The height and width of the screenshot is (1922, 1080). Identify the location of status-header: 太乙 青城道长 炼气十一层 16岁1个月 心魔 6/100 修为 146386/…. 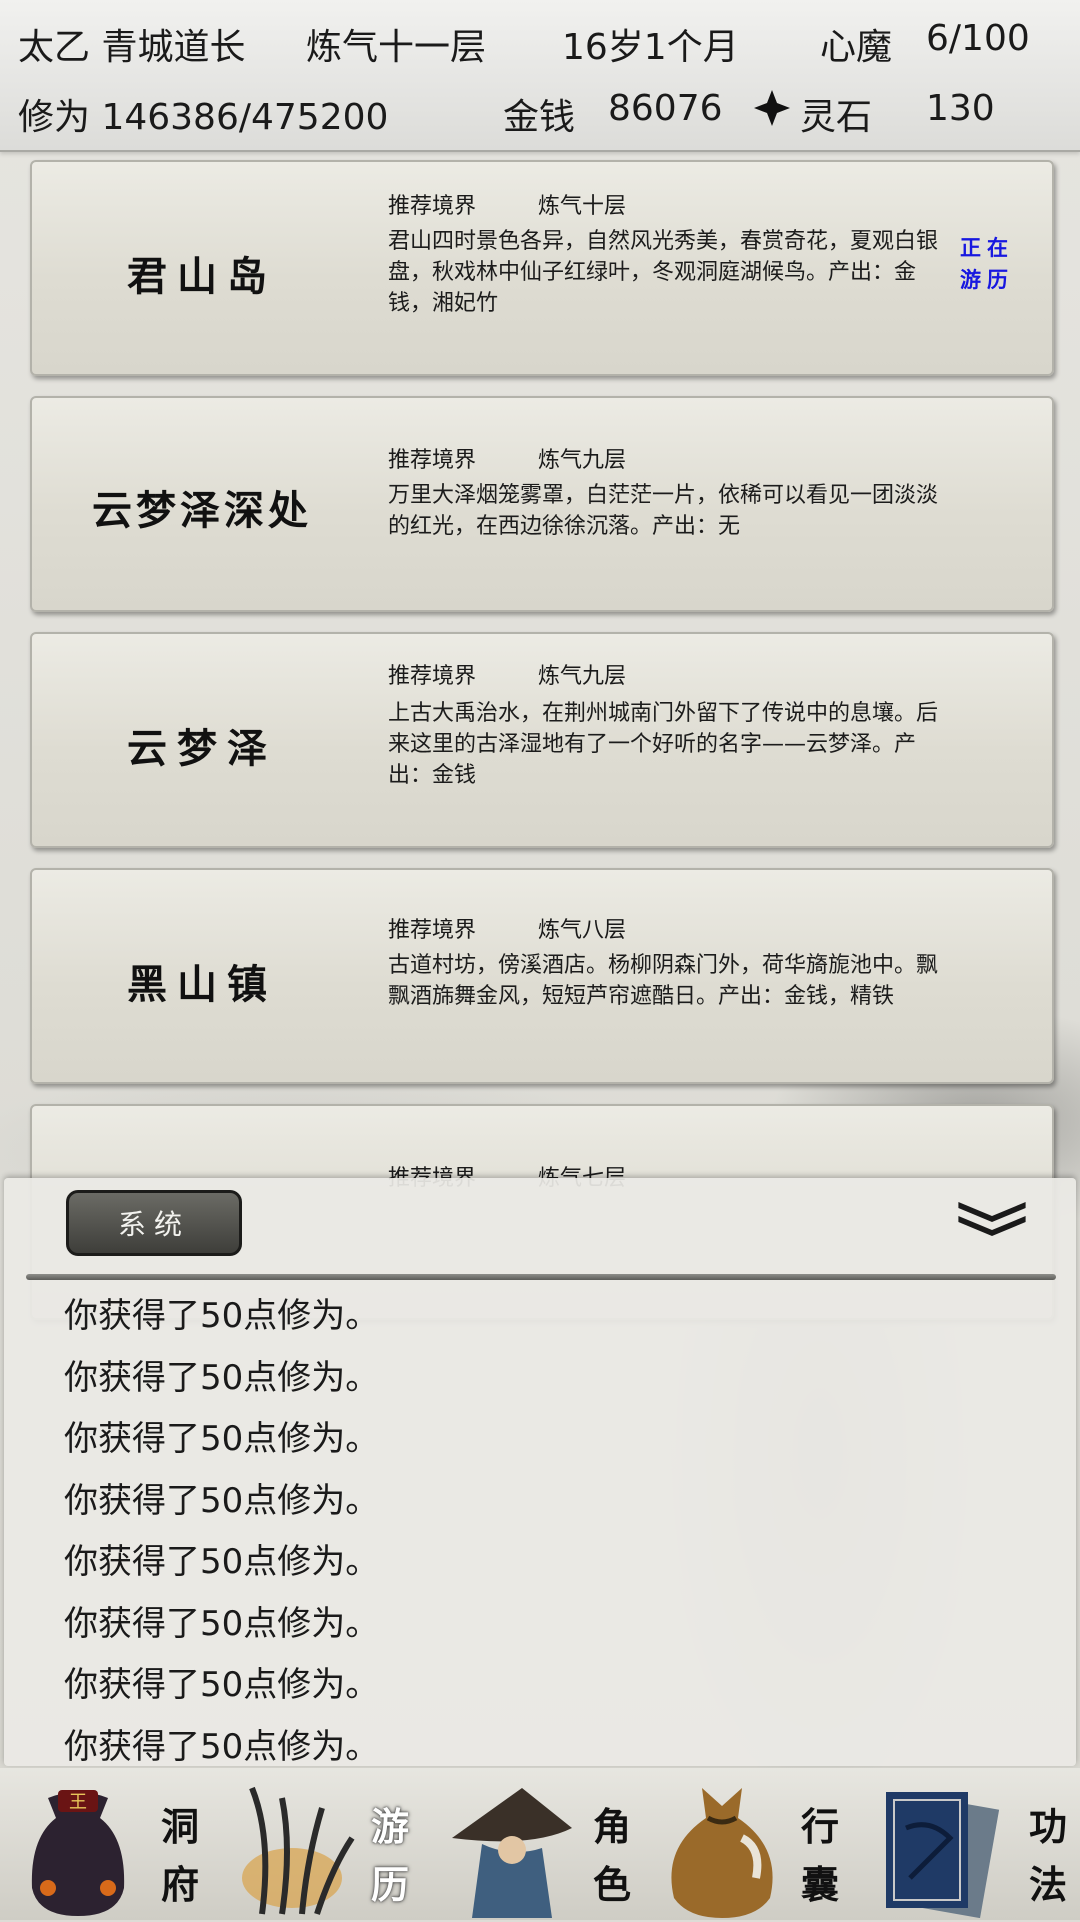
(540, 76).